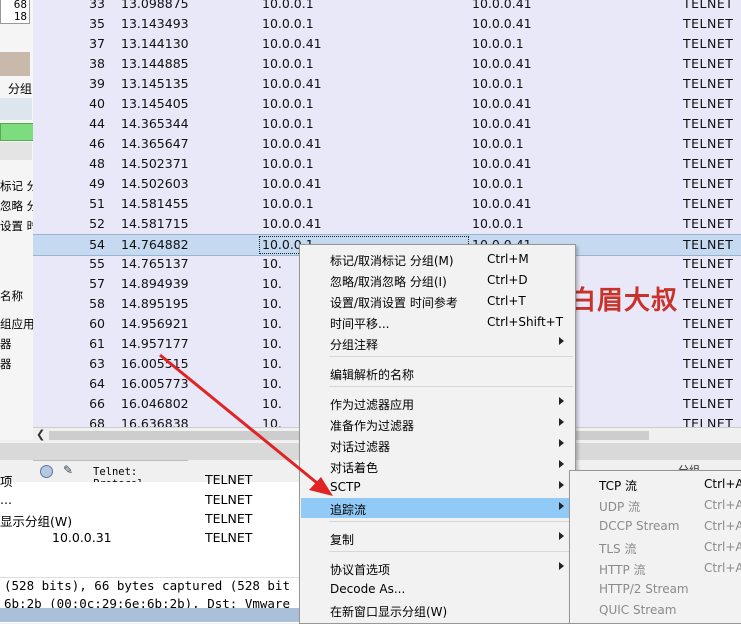 The width and height of the screenshot is (741, 624). I want to click on table-row: 40 13.145405 10.0.0.1 10.0.0.41 TELNET, so click(387, 104).